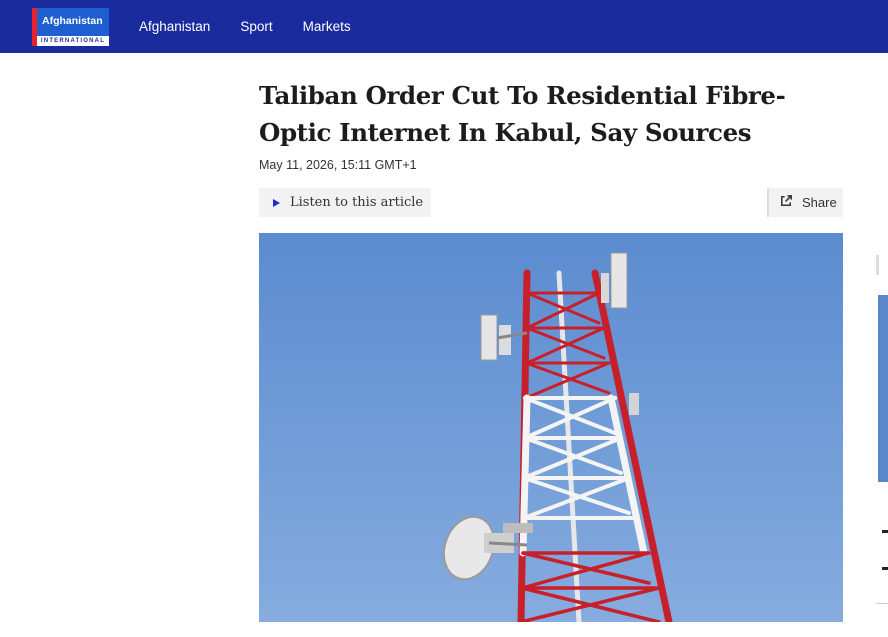 Image resolution: width=888 pixels, height=637 pixels. Describe the element at coordinates (338, 165) in the screenshot. I see `article-date: May 11, 2026, 15:11 GMT+1` at that location.